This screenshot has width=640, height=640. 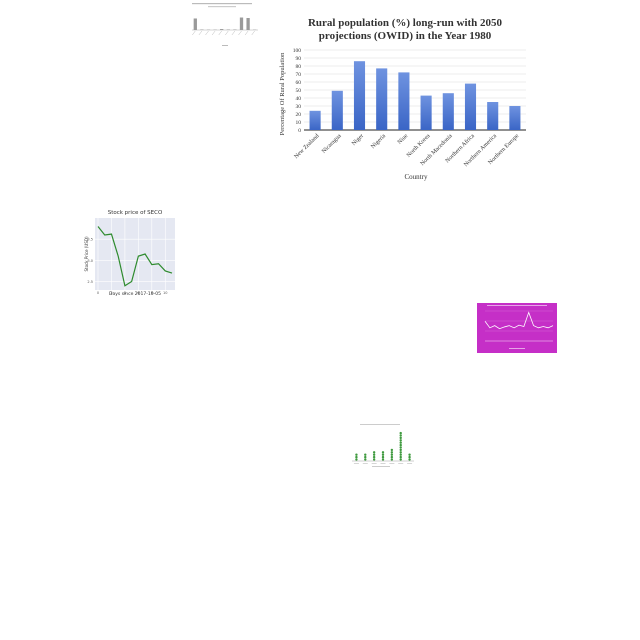 I want to click on stock-y-label: Stock Price (USD), so click(x=86, y=253).